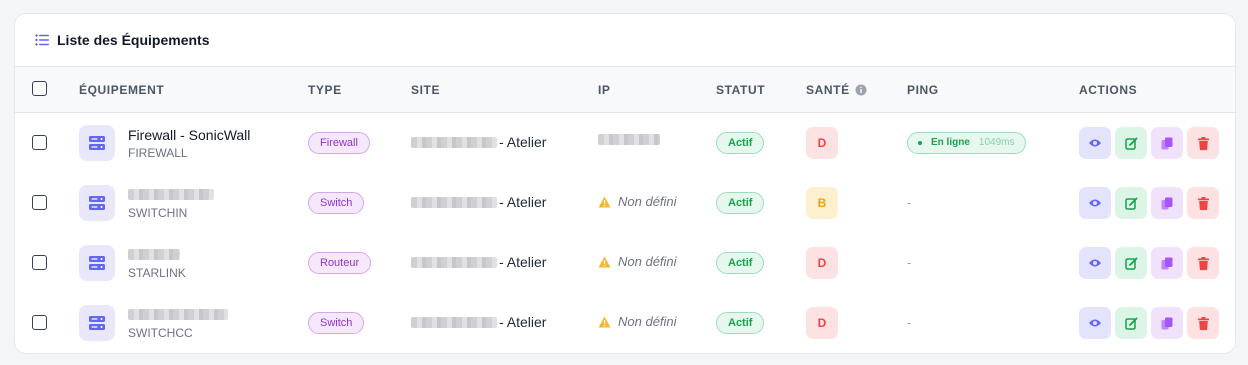 This screenshot has width=1248, height=365. Describe the element at coordinates (158, 153) in the screenshot. I see `equipment-code: FIREWALL` at that location.